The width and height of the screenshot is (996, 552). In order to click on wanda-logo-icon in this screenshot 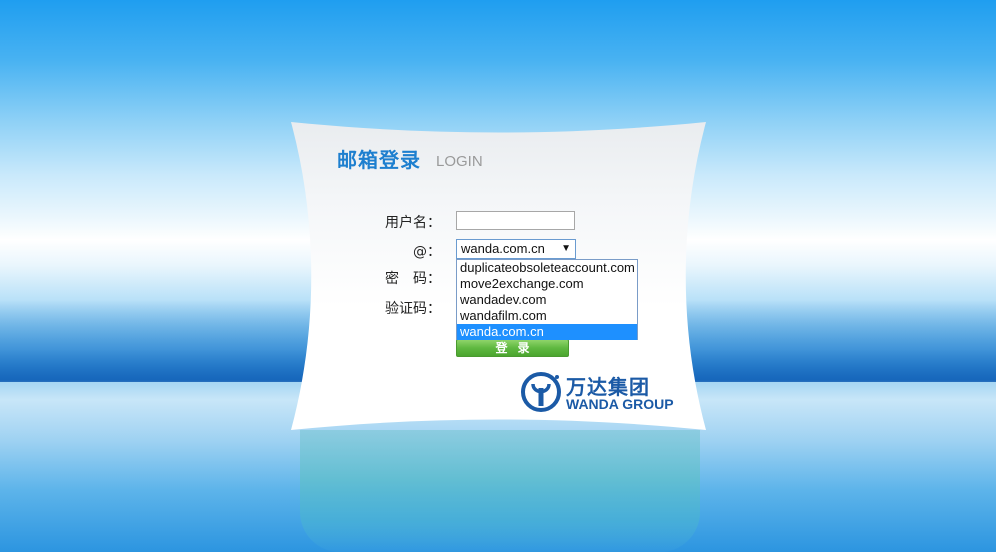, I will do `click(541, 392)`.